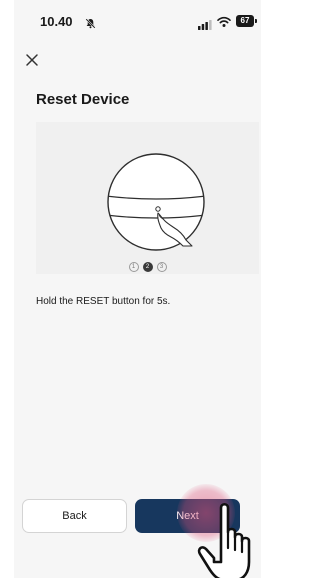 The image size is (320, 584). I want to click on back-button: Back, so click(74, 516).